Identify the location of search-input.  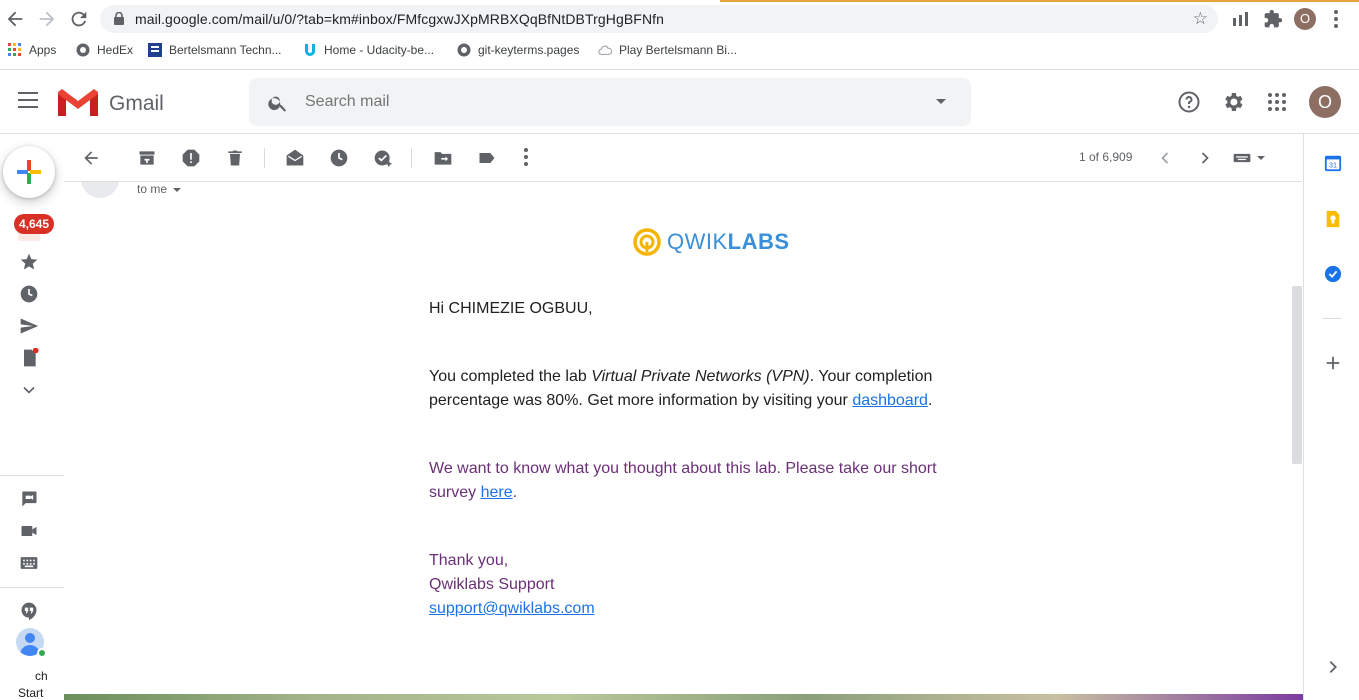
(605, 102).